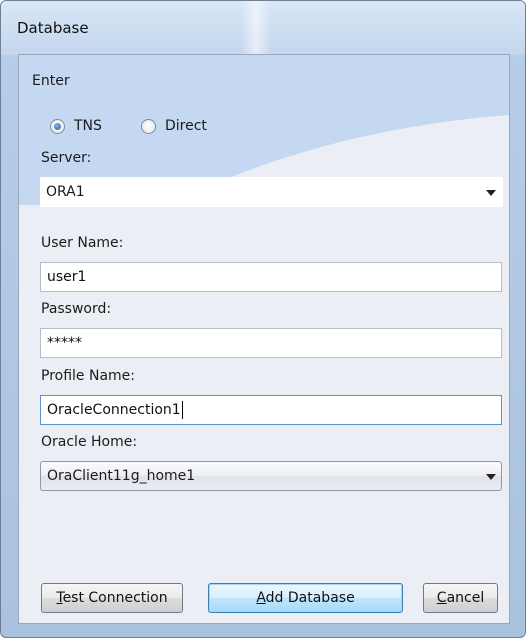 The width and height of the screenshot is (526, 638). What do you see at coordinates (82, 243) in the screenshot?
I see `username-label: User Name:` at bounding box center [82, 243].